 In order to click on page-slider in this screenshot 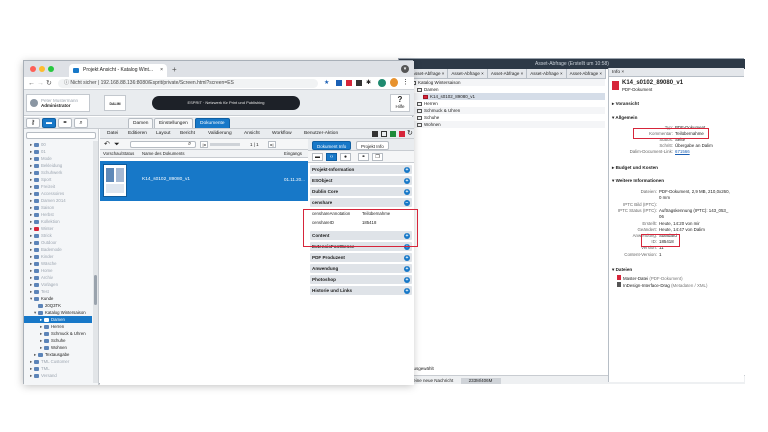, I will do `click(225, 144)`.